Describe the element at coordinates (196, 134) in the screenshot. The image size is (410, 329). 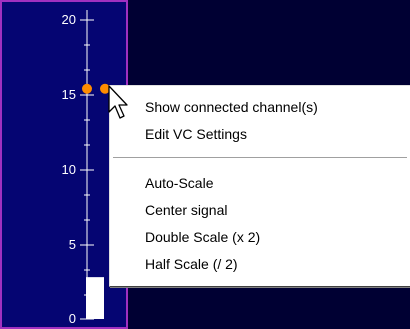
I see `menu-item-edit-vc-settings: Edit VC Settings` at that location.